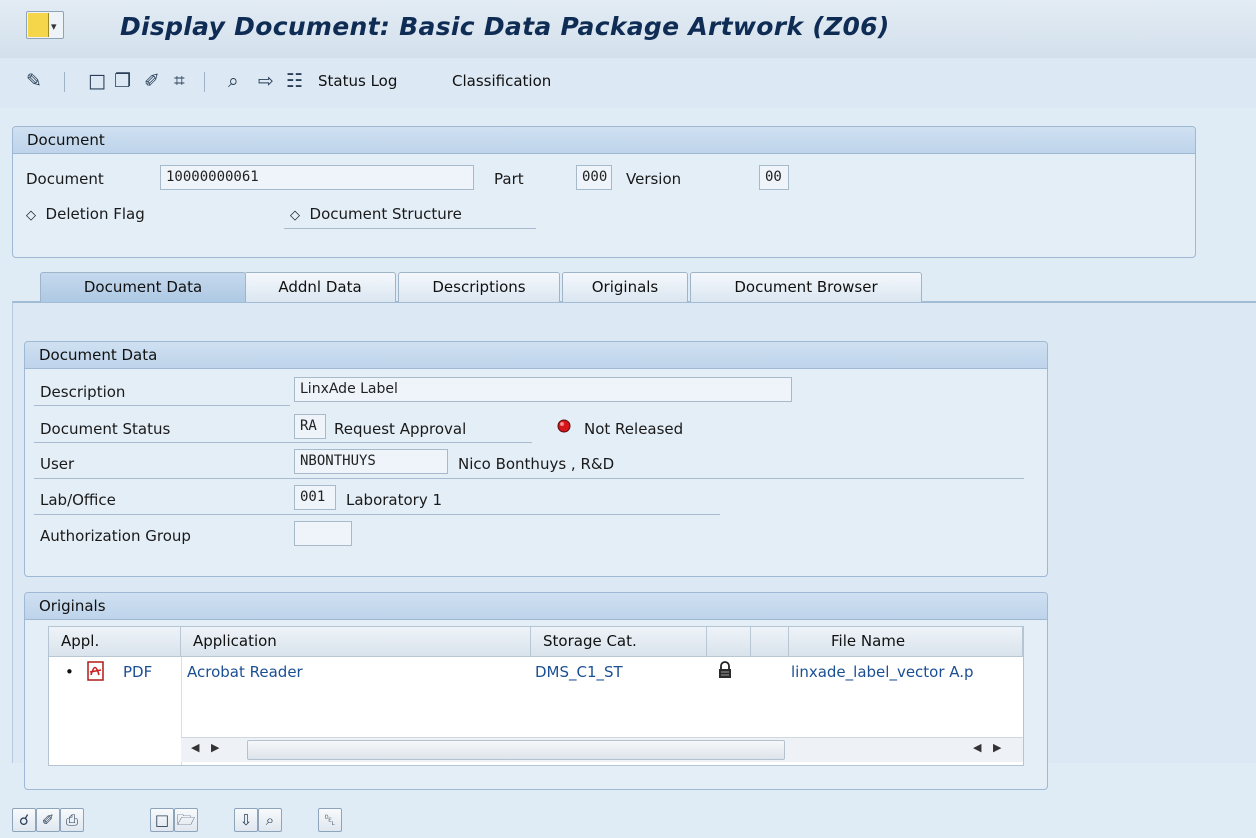  I want to click on document-status-code-field: RA, so click(310, 426).